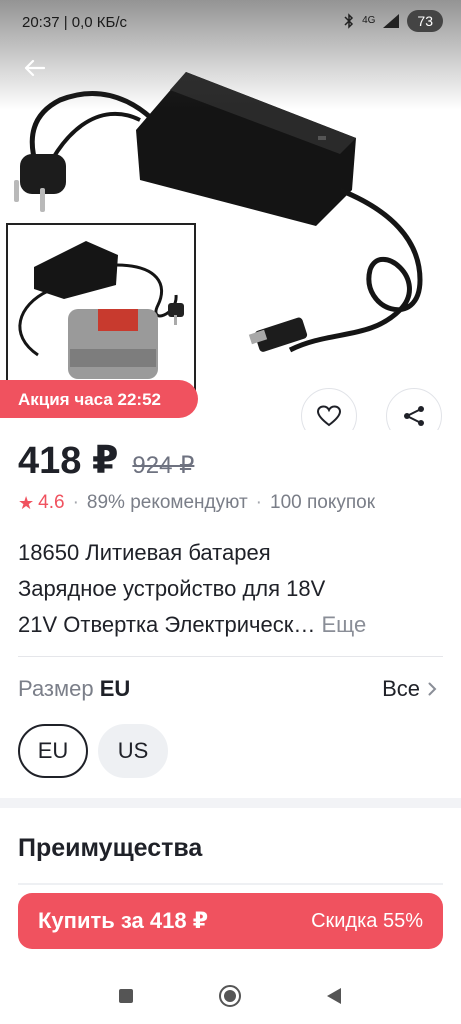 Image resolution: width=461 pixels, height=1024 pixels. I want to click on recent-apps-button, so click(126, 996).